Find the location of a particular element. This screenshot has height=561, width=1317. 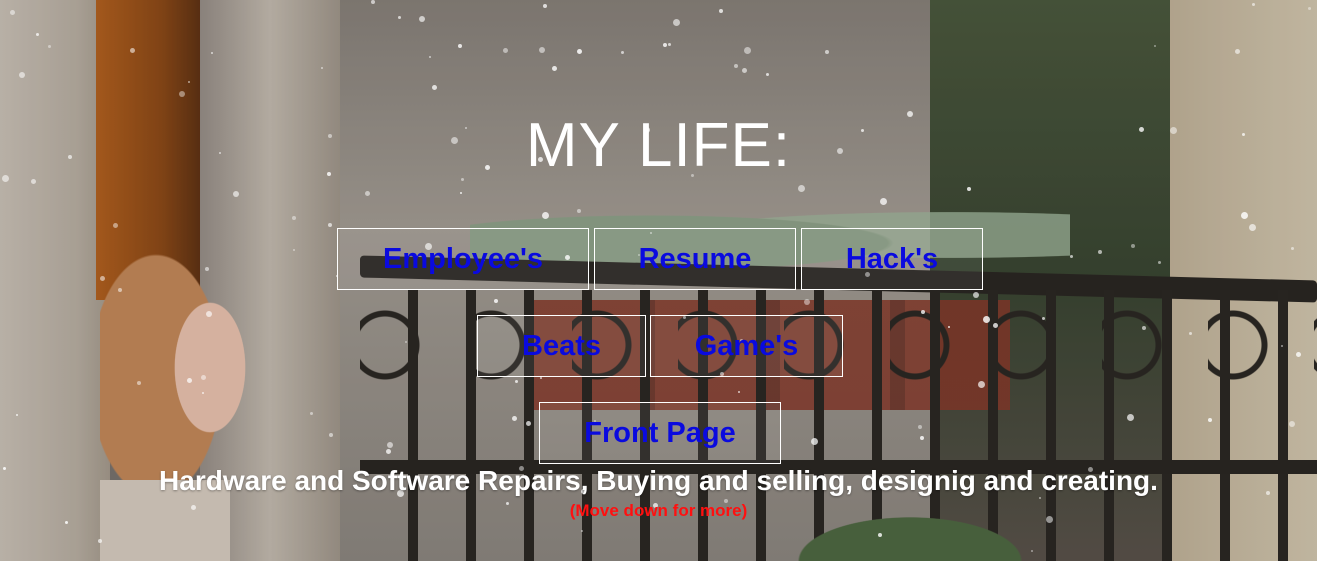

hacks-button: Hack's is located at coordinates (892, 259).